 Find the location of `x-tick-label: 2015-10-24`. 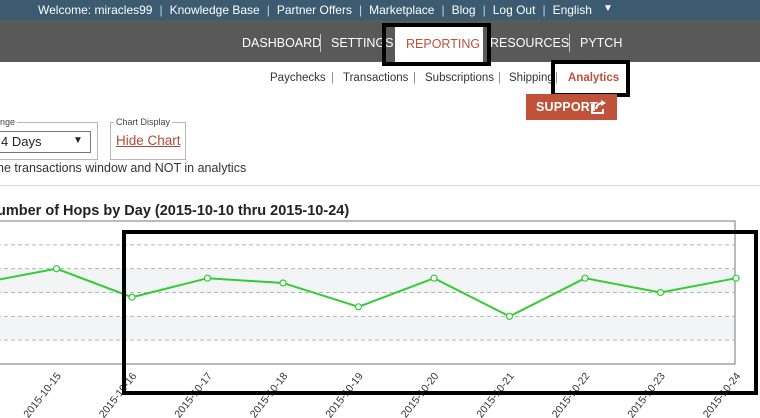

x-tick-label: 2015-10-24 is located at coordinates (722, 394).